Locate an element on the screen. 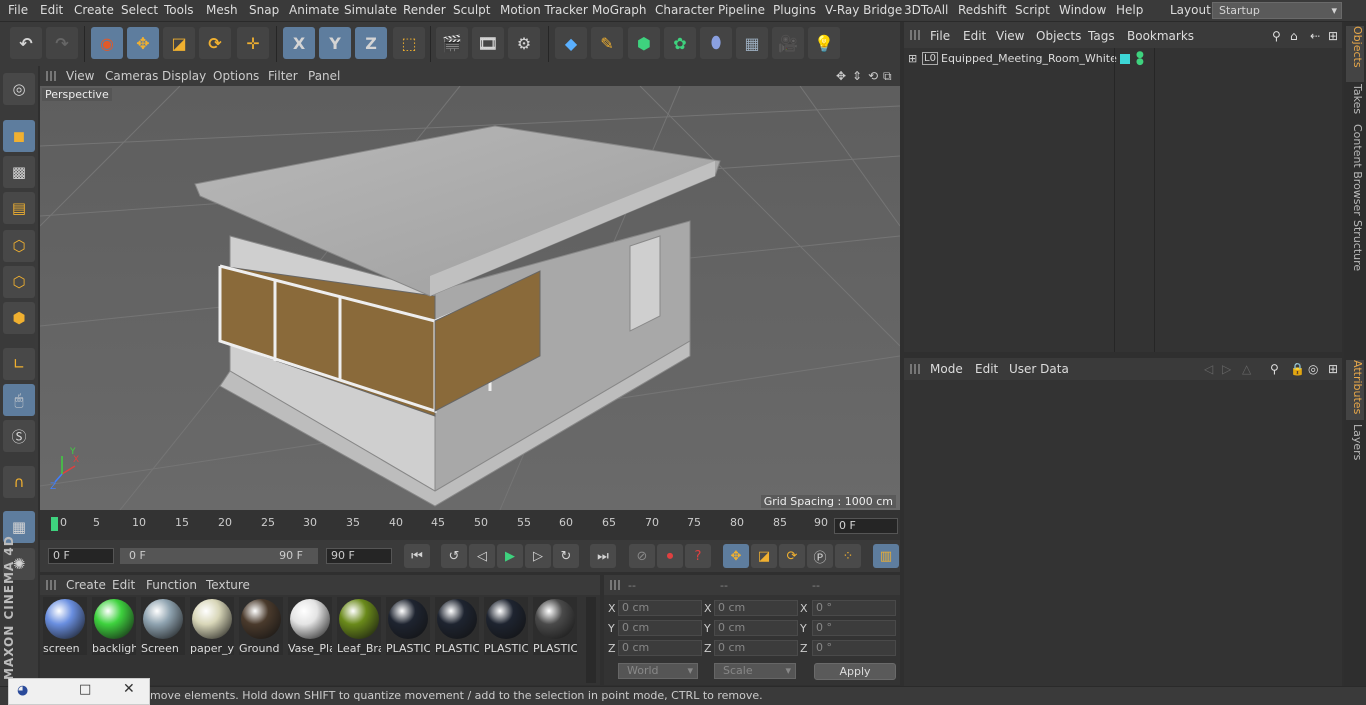 Image resolution: width=1366 pixels, height=705 pixels. points-mode-icon: ⬡ is located at coordinates (19, 246).